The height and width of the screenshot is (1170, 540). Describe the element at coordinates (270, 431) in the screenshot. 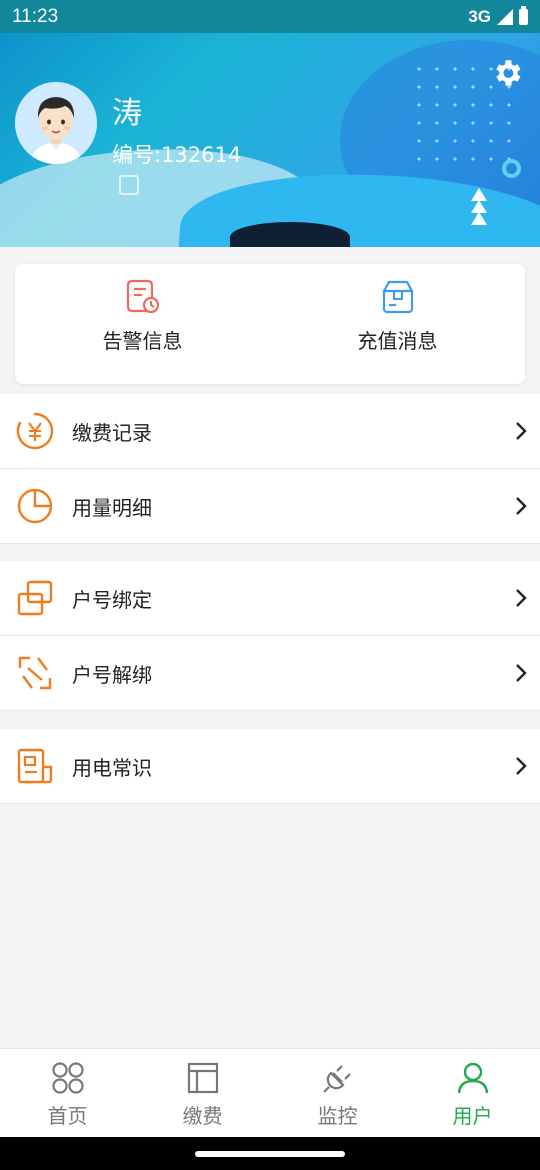

I see `menu-item-payment-records: 缴费记录` at that location.